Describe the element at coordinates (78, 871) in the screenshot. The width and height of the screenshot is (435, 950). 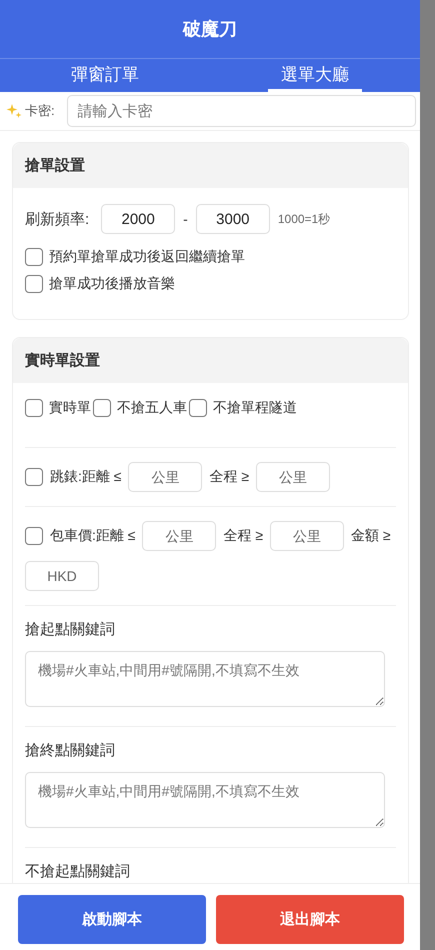
I see `keyword-label: 不搶起點關鍵詞` at that location.